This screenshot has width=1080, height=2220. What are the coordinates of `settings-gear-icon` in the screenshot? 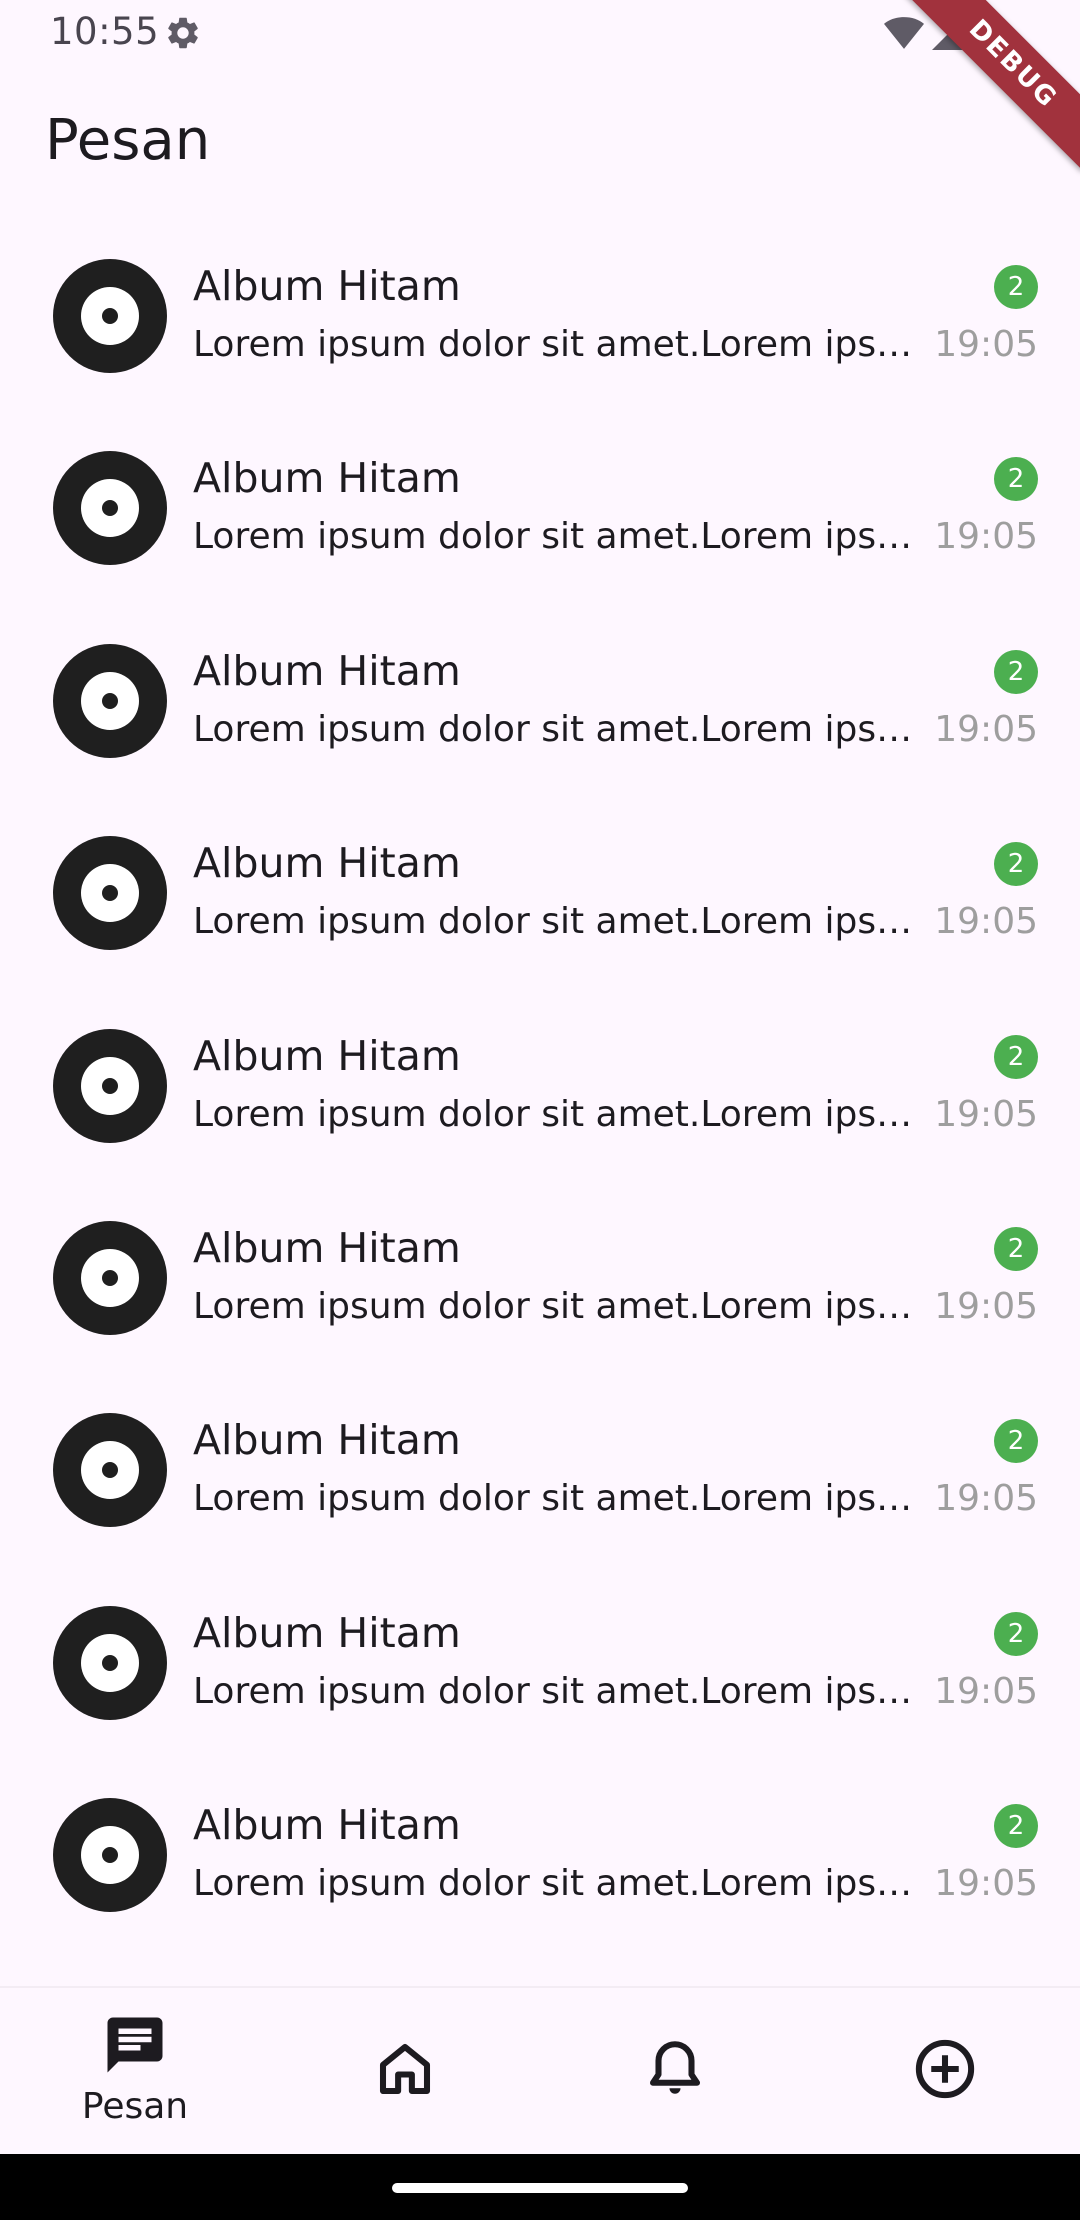 It's located at (183, 33).